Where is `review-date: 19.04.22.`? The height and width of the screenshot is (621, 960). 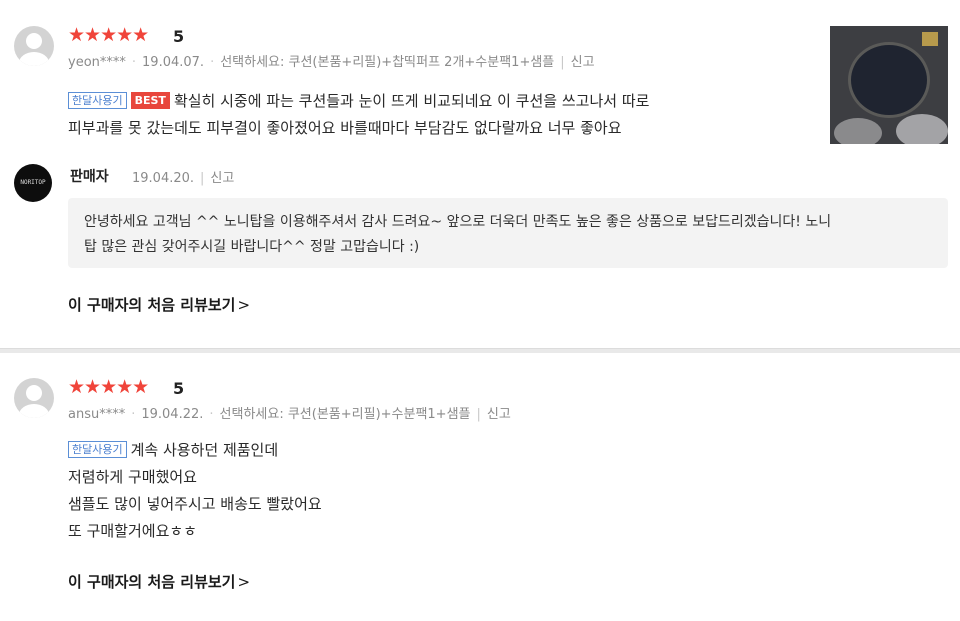 review-date: 19.04.22. is located at coordinates (172, 414).